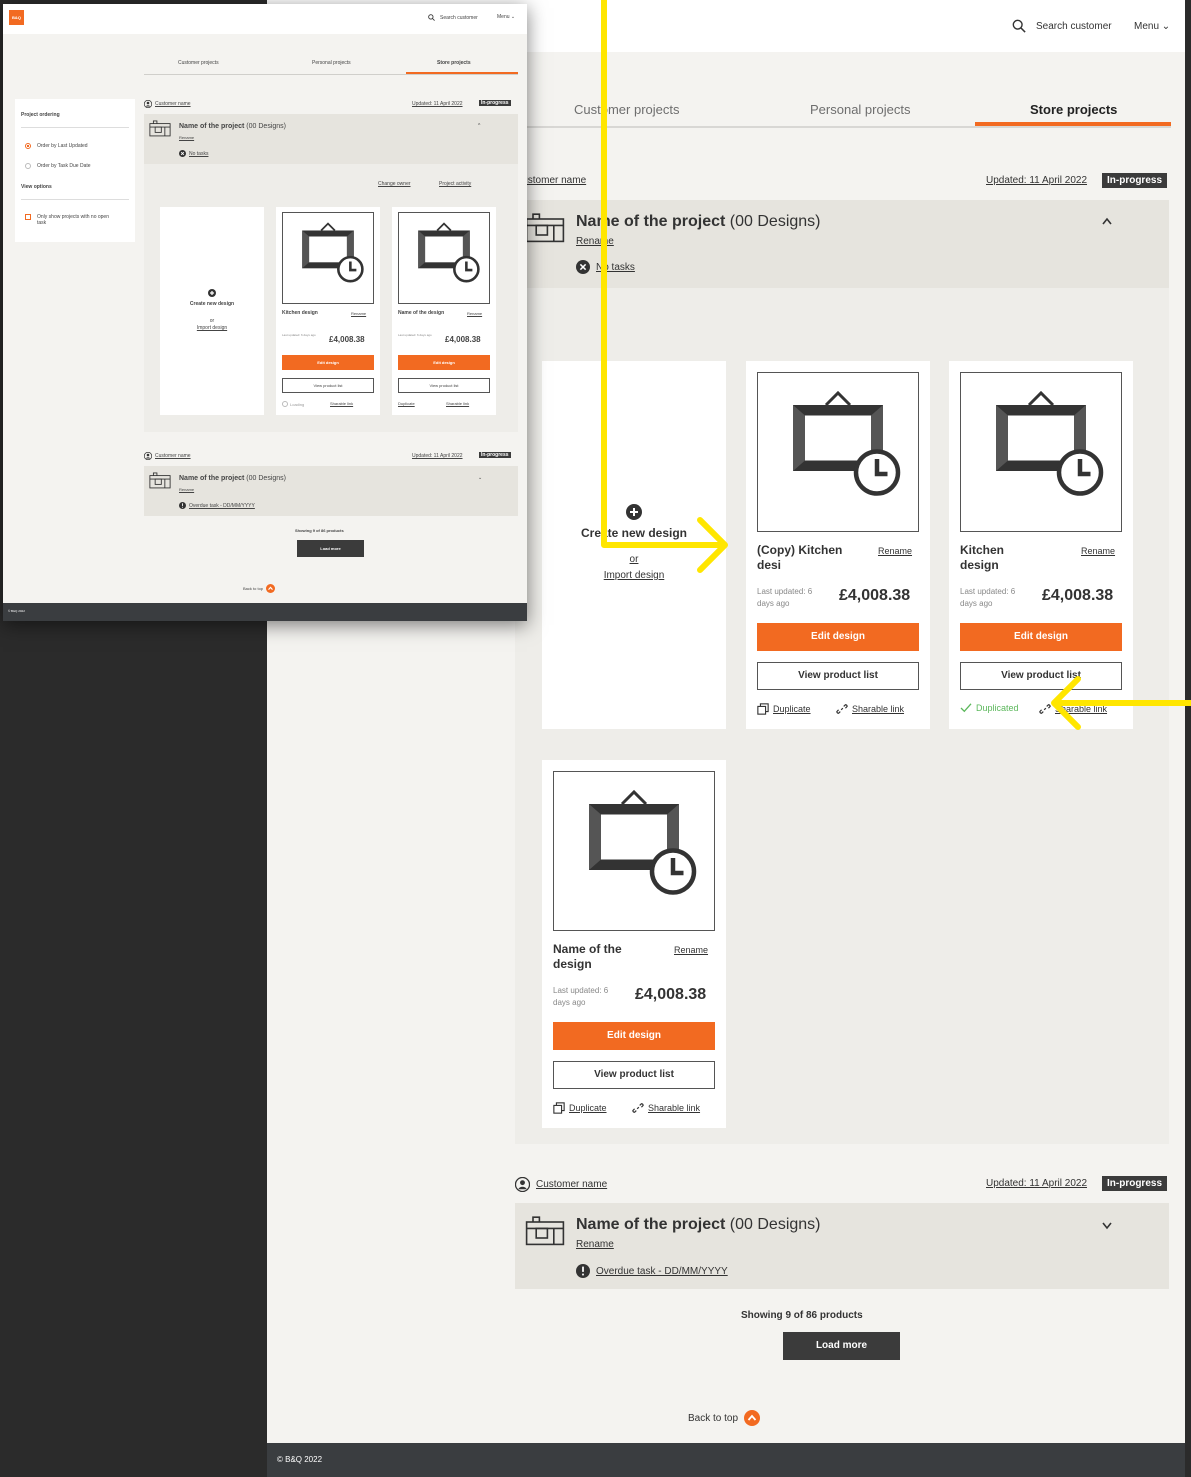 The image size is (1191, 1477). What do you see at coordinates (663, 274) in the screenshot?
I see `annotation-arrow-create` at bounding box center [663, 274].